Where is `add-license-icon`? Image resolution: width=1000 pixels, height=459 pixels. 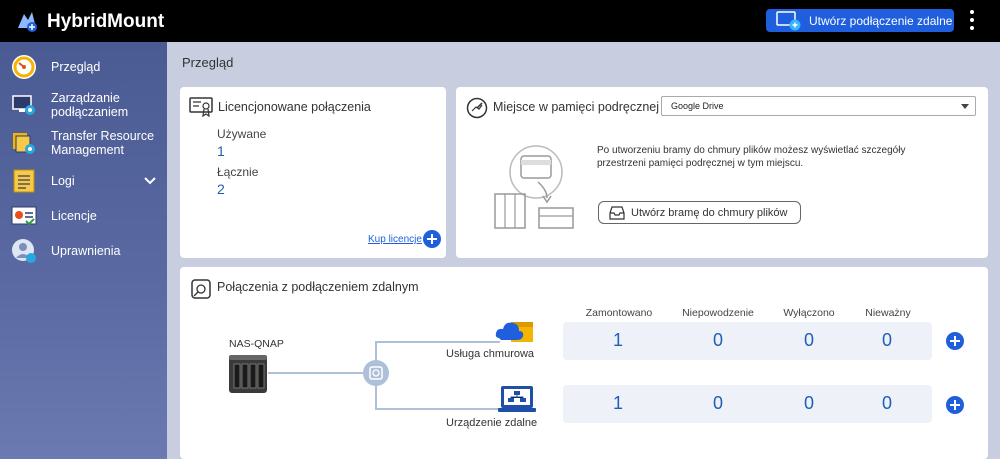
add-license-icon is located at coordinates (432, 239).